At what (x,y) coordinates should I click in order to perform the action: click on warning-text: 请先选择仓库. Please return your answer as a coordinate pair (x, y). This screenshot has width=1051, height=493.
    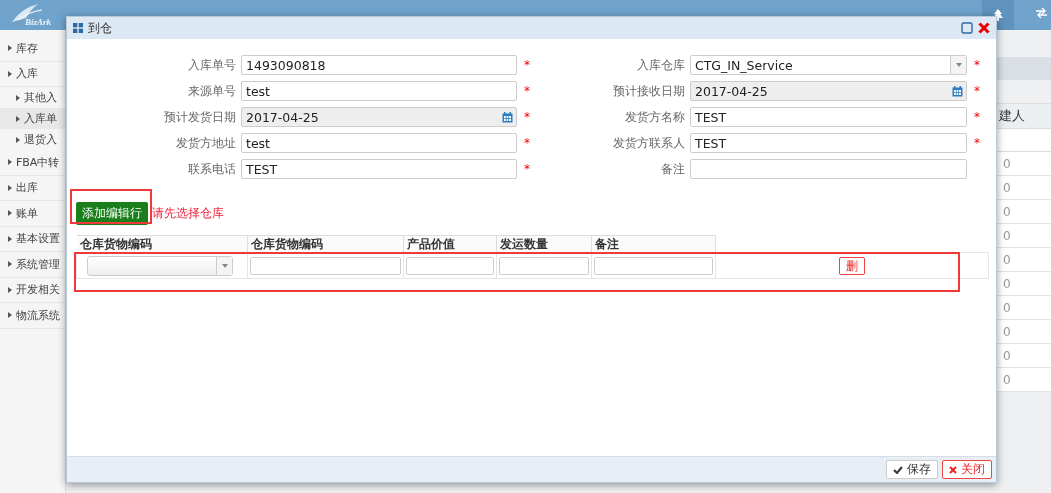
    Looking at the image, I should click on (188, 213).